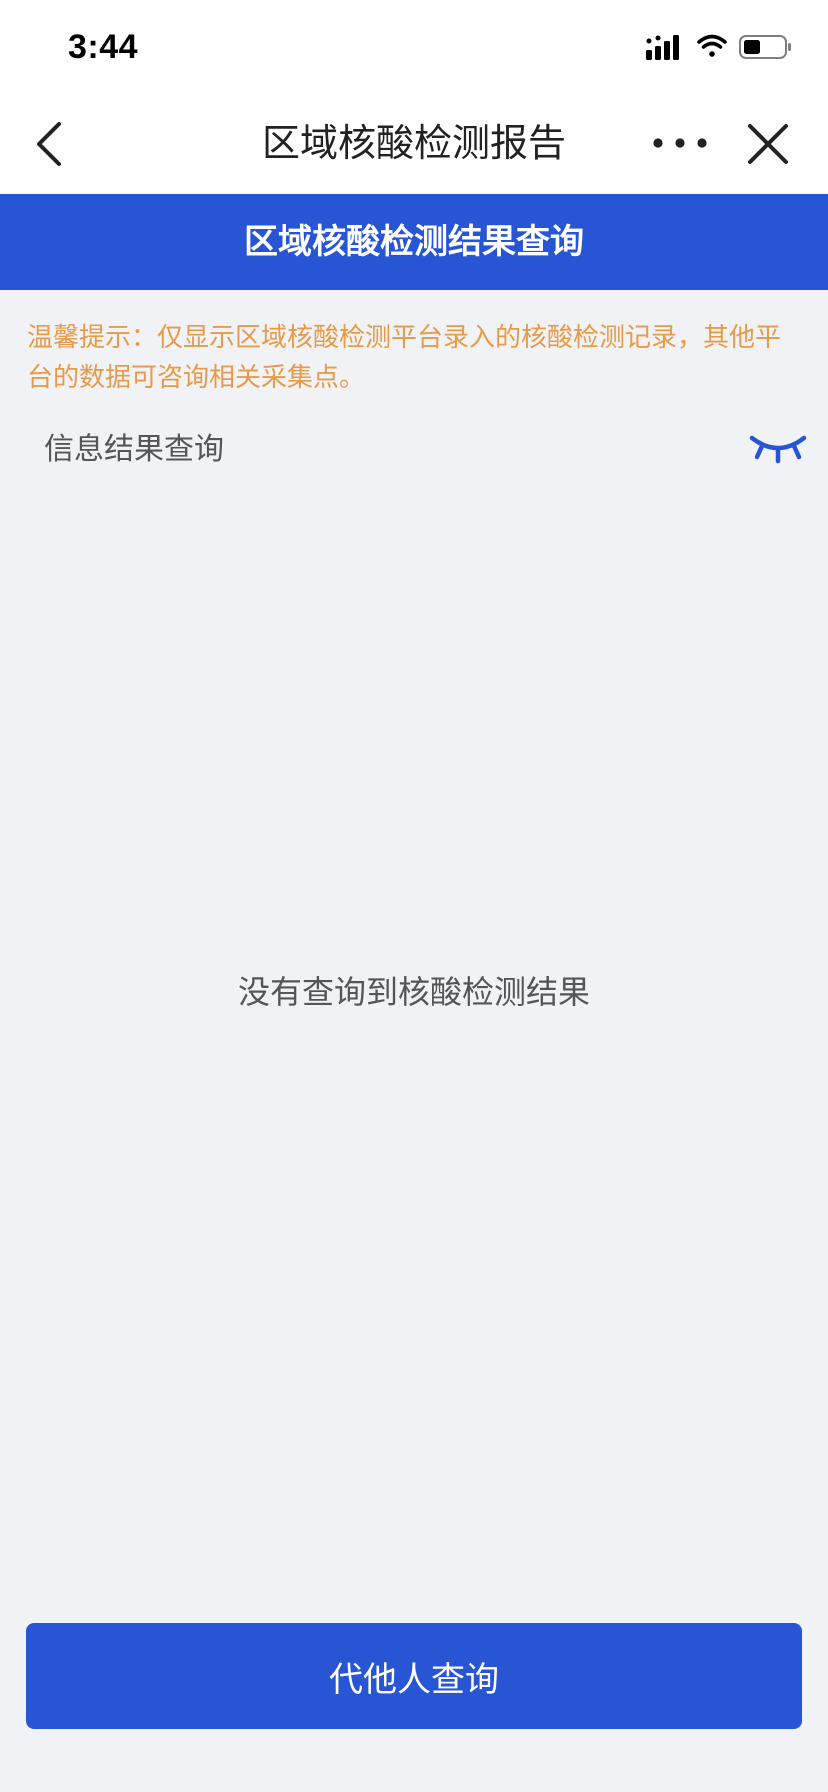  Describe the element at coordinates (134, 449) in the screenshot. I see `section-label: 信息结果查询` at that location.